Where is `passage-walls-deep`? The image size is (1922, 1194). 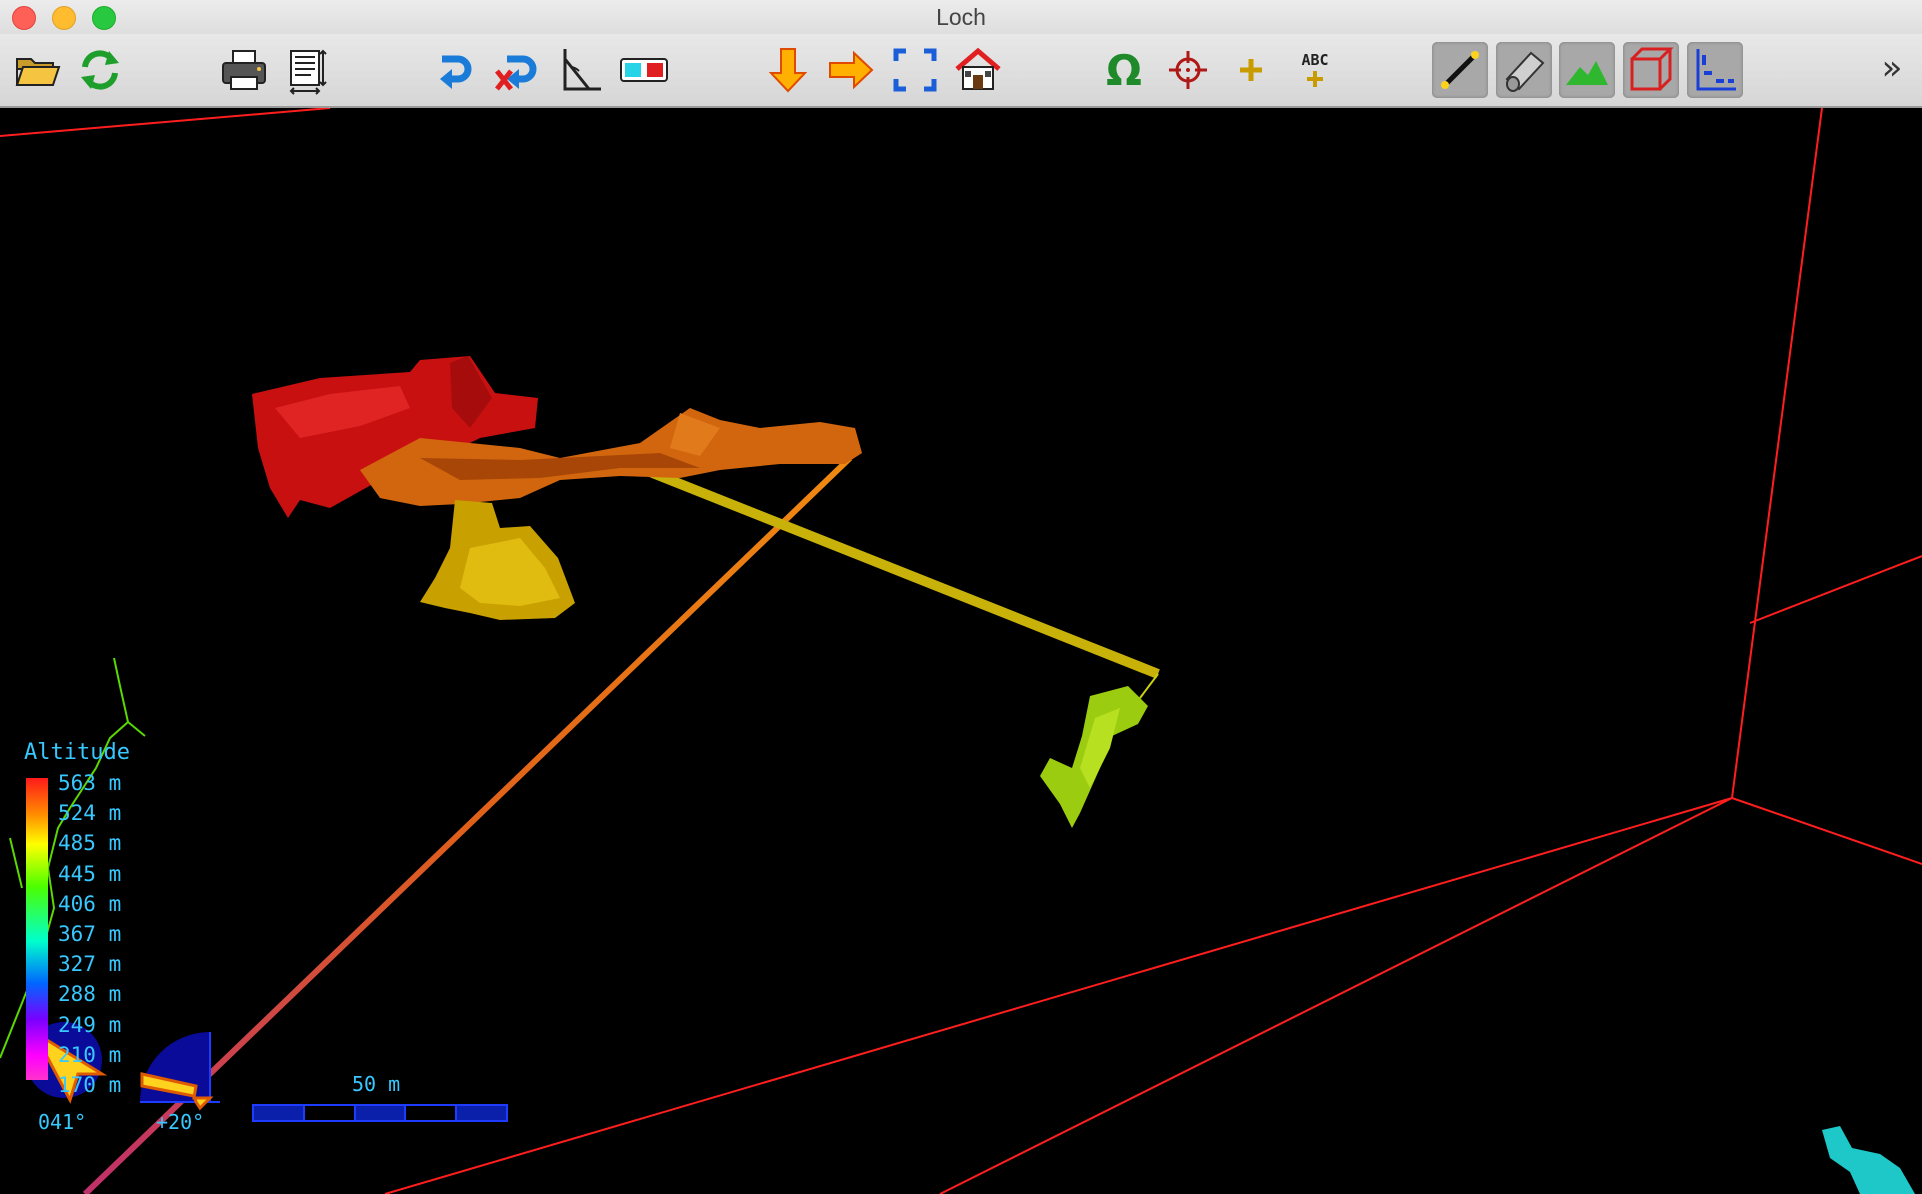 passage-walls-deep is located at coordinates (1868, 1160).